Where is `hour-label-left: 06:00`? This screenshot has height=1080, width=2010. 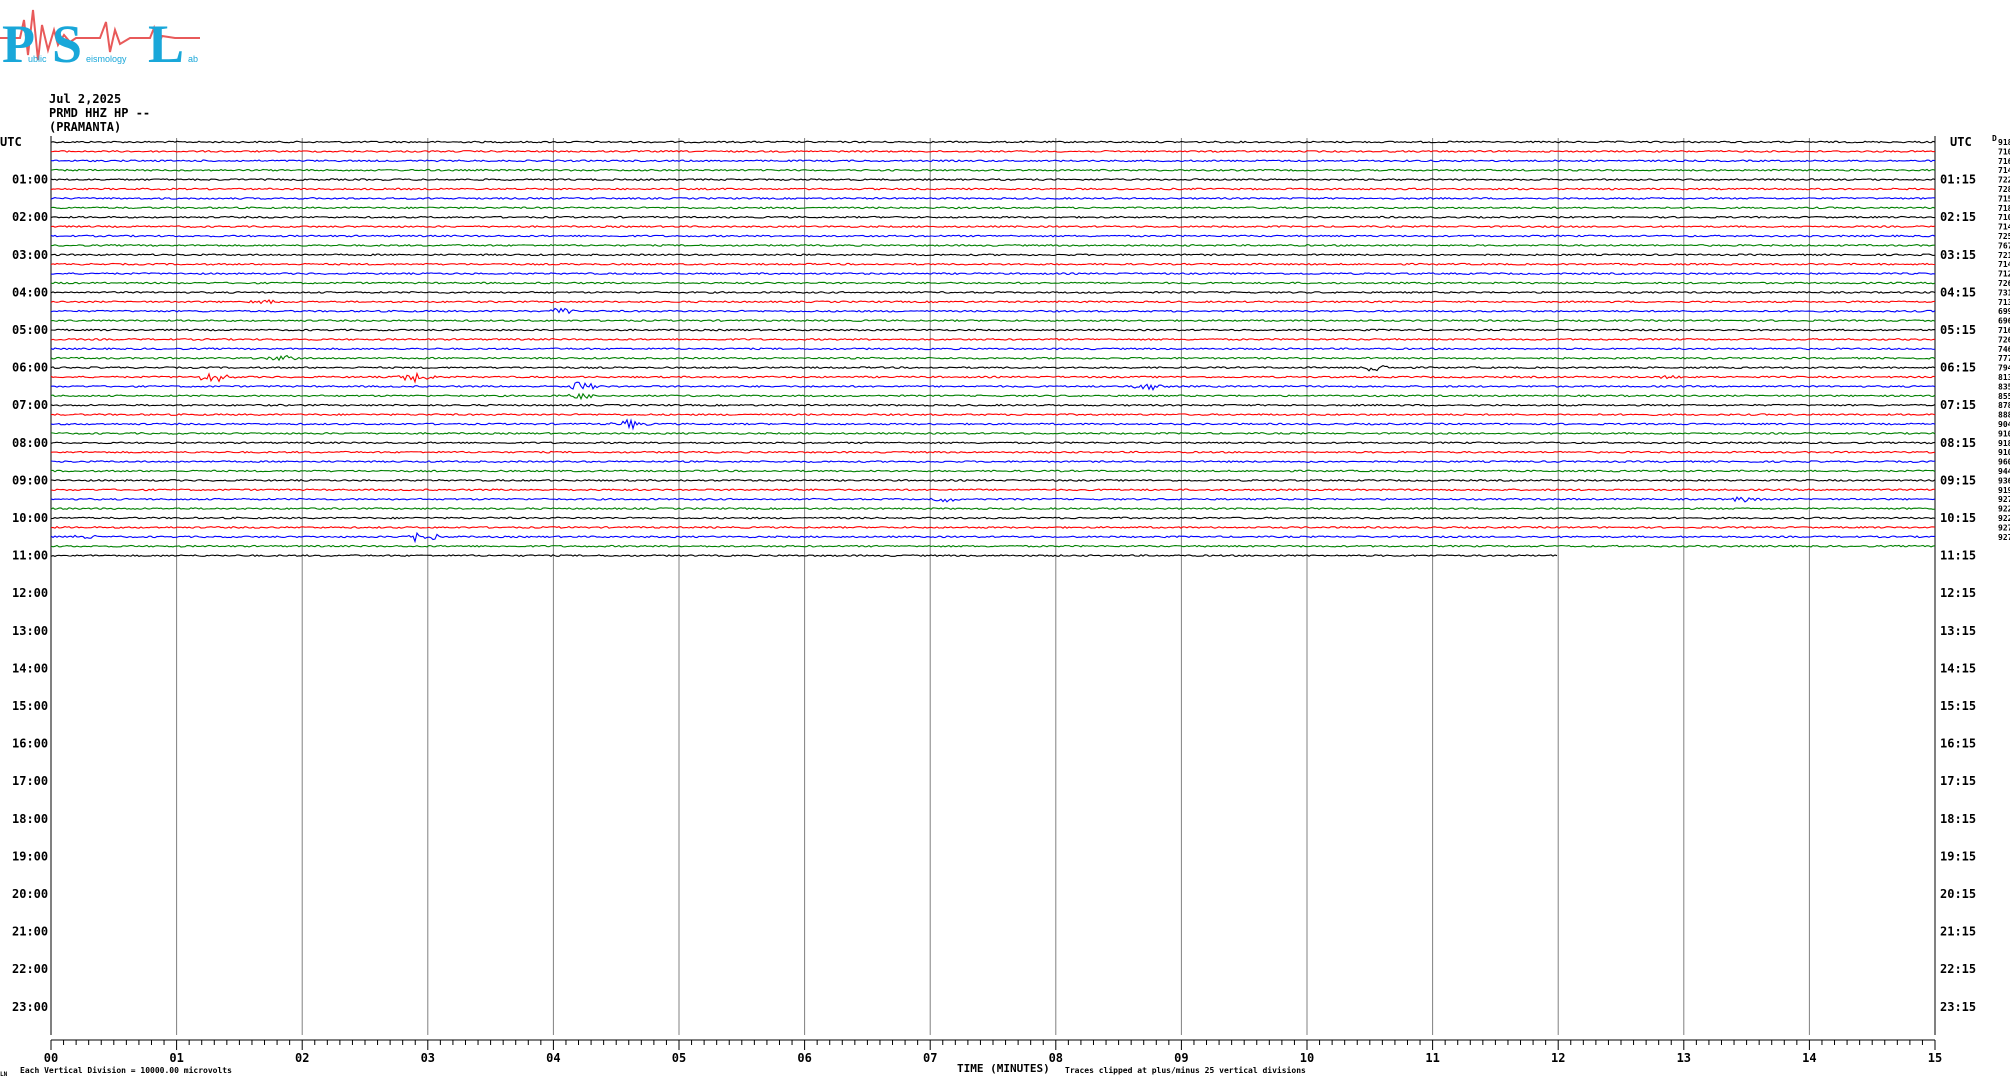
hour-label-left: 06:00 is located at coordinates (30, 368).